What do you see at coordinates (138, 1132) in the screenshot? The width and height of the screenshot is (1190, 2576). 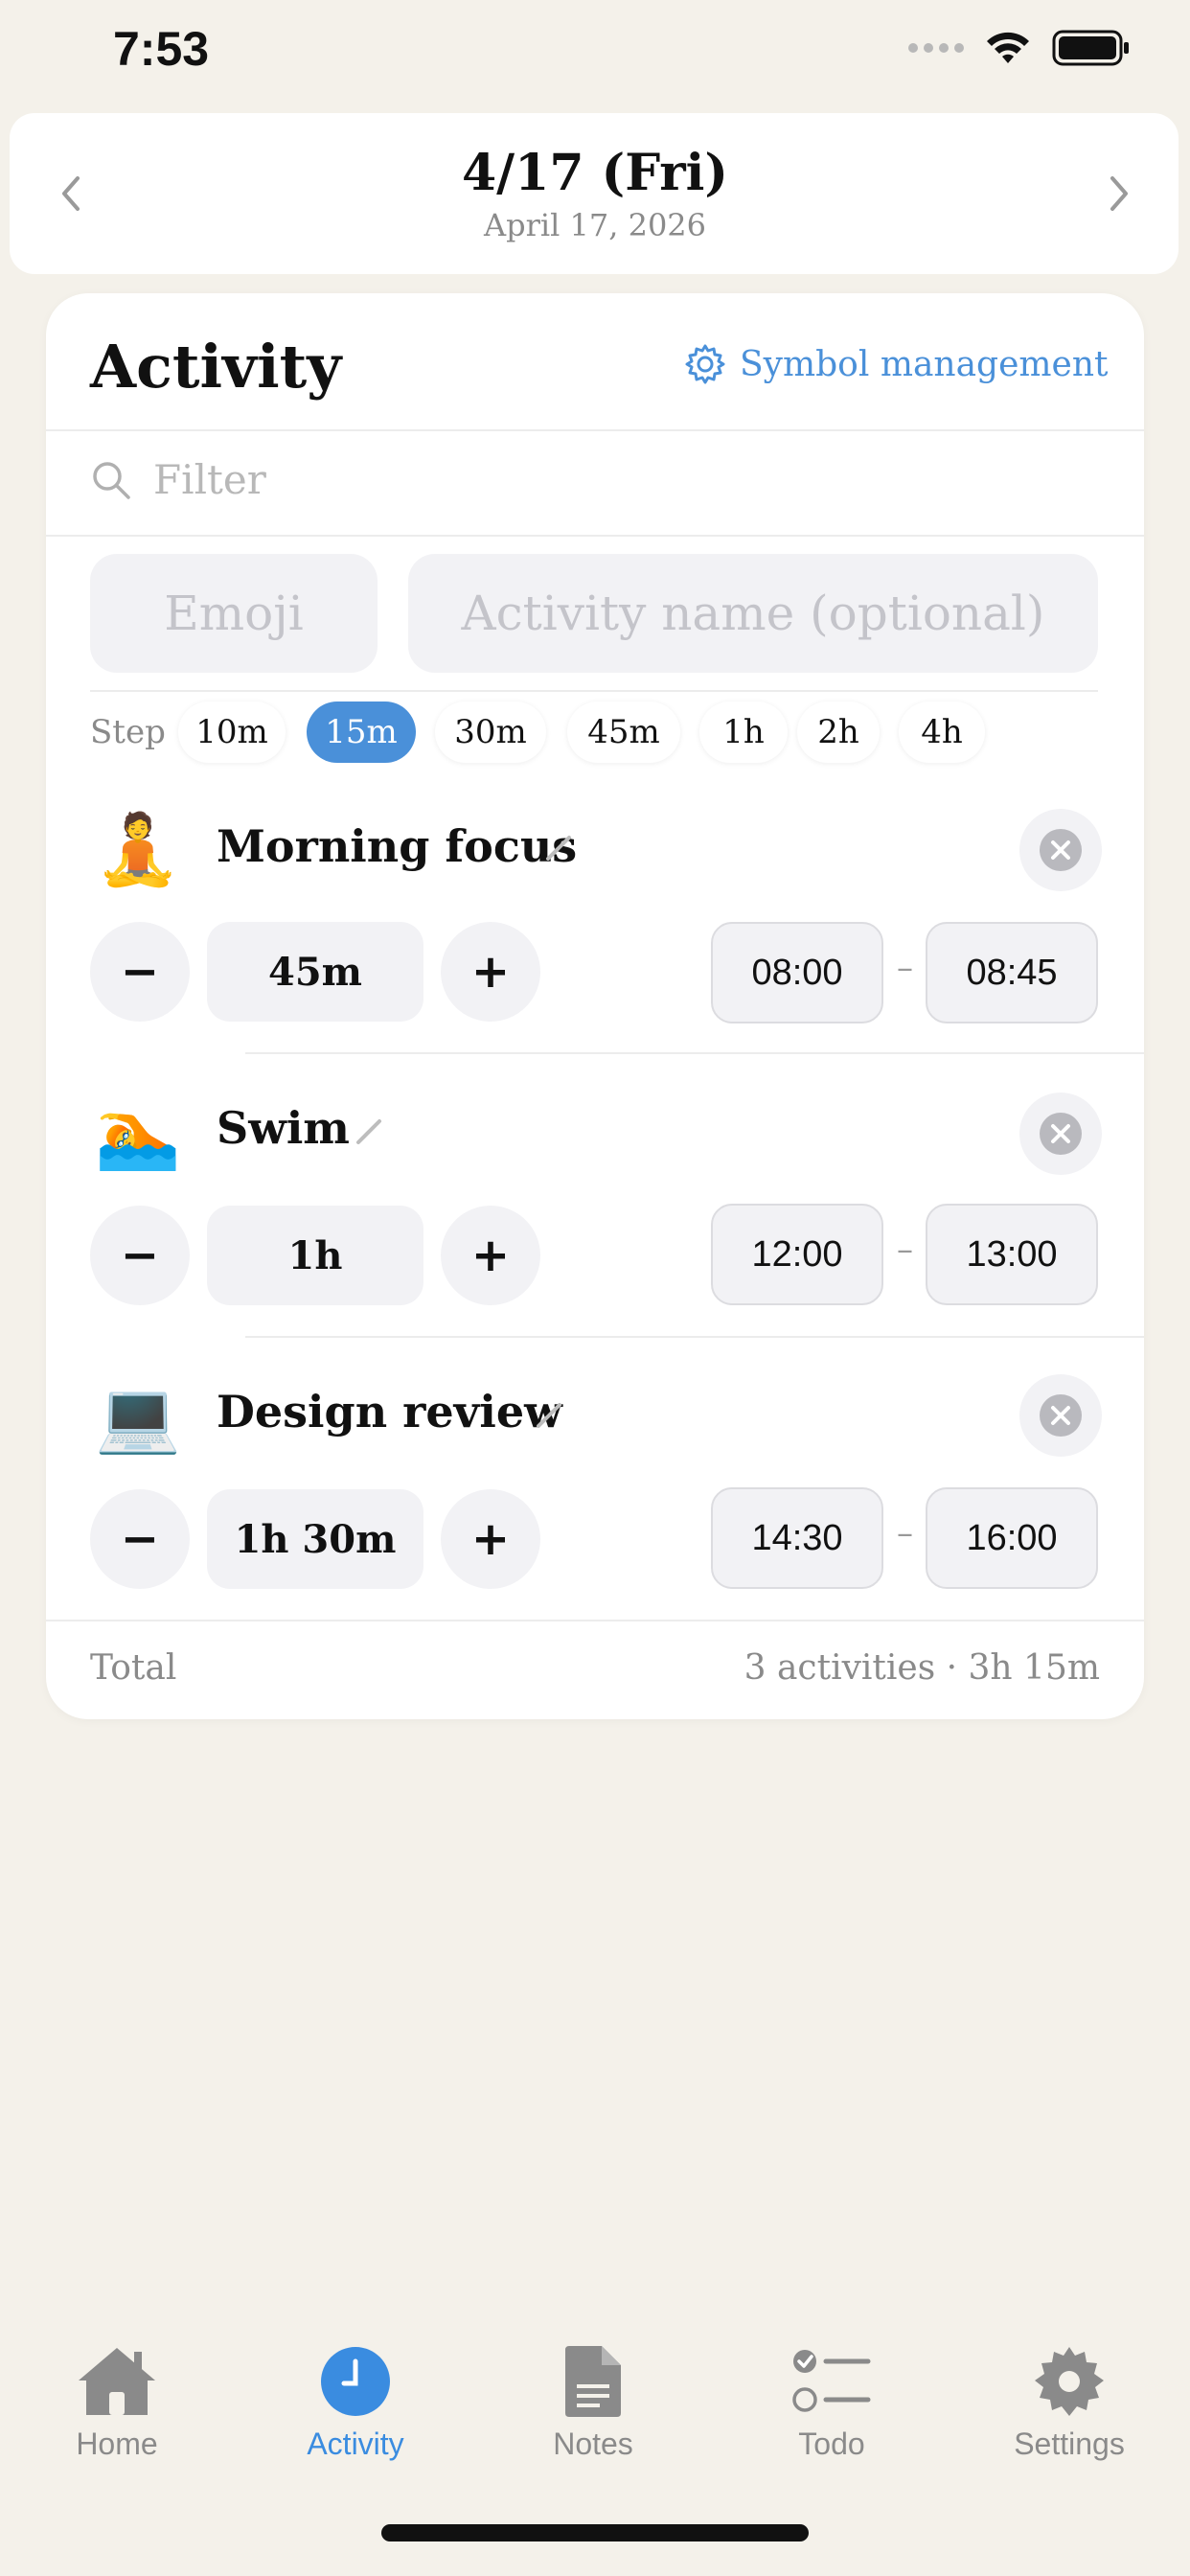 I see `activity-emoji: 🏊` at bounding box center [138, 1132].